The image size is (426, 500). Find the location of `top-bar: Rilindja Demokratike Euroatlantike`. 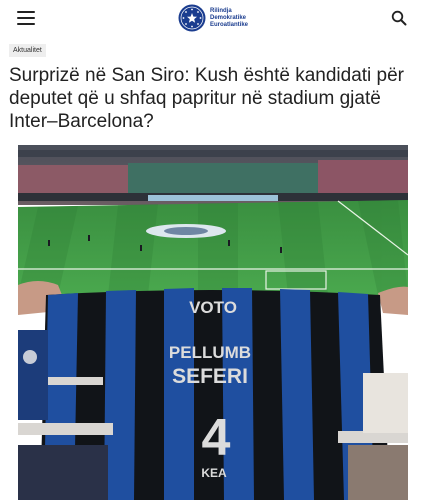

top-bar: Rilindja Demokratike Euroatlantike is located at coordinates (213, 18).